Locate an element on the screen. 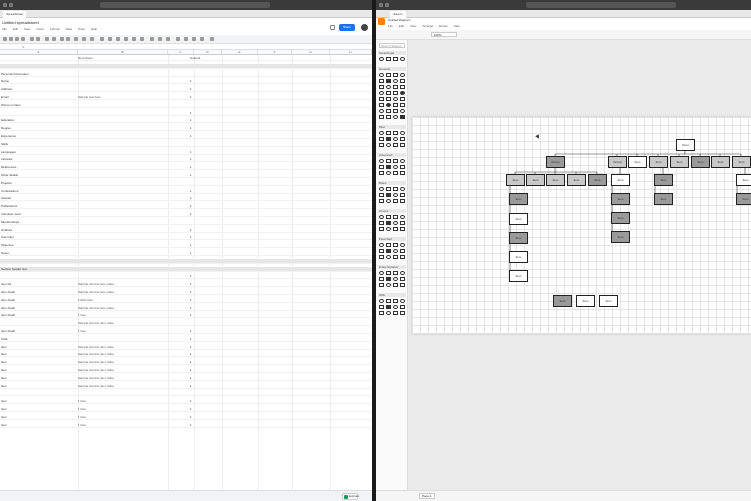 The image size is (751, 501). cell-a: Other details is located at coordinates (9, 175).